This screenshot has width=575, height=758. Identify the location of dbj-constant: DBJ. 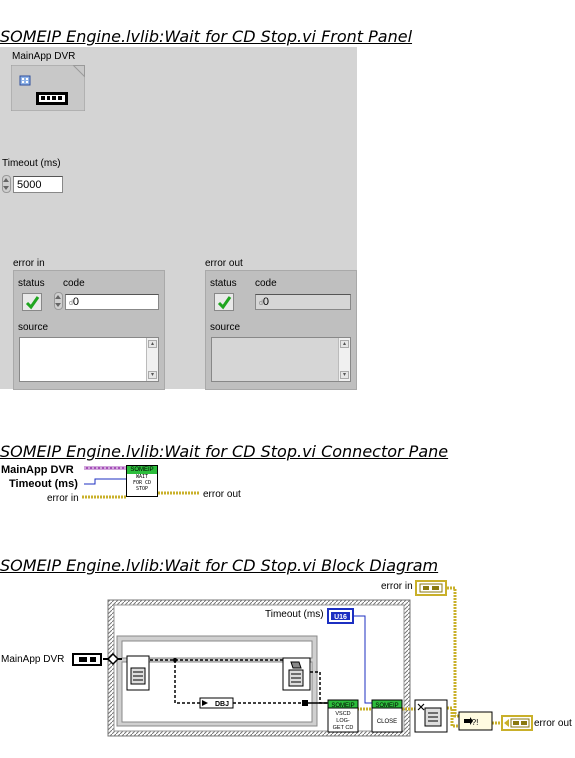
(222, 704).